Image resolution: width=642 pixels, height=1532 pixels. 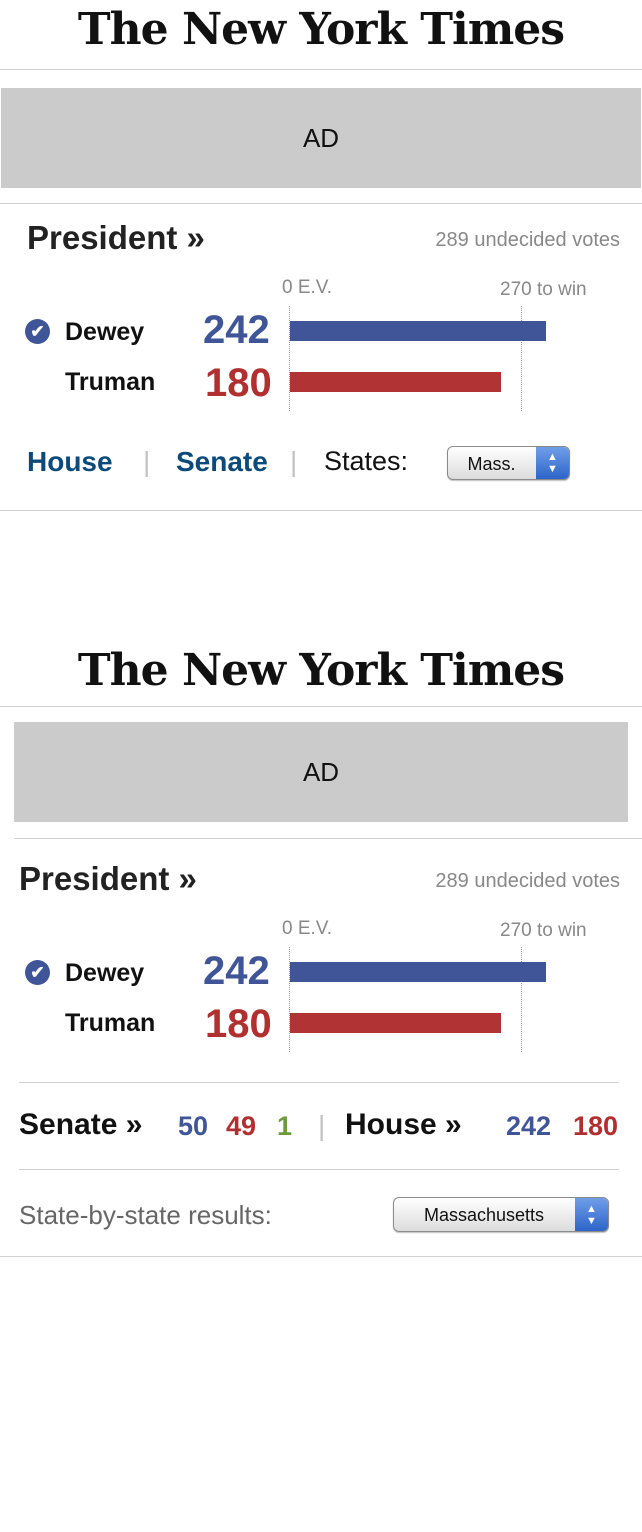 I want to click on state-select: Mass. ▲ ▼, so click(x=508, y=463).